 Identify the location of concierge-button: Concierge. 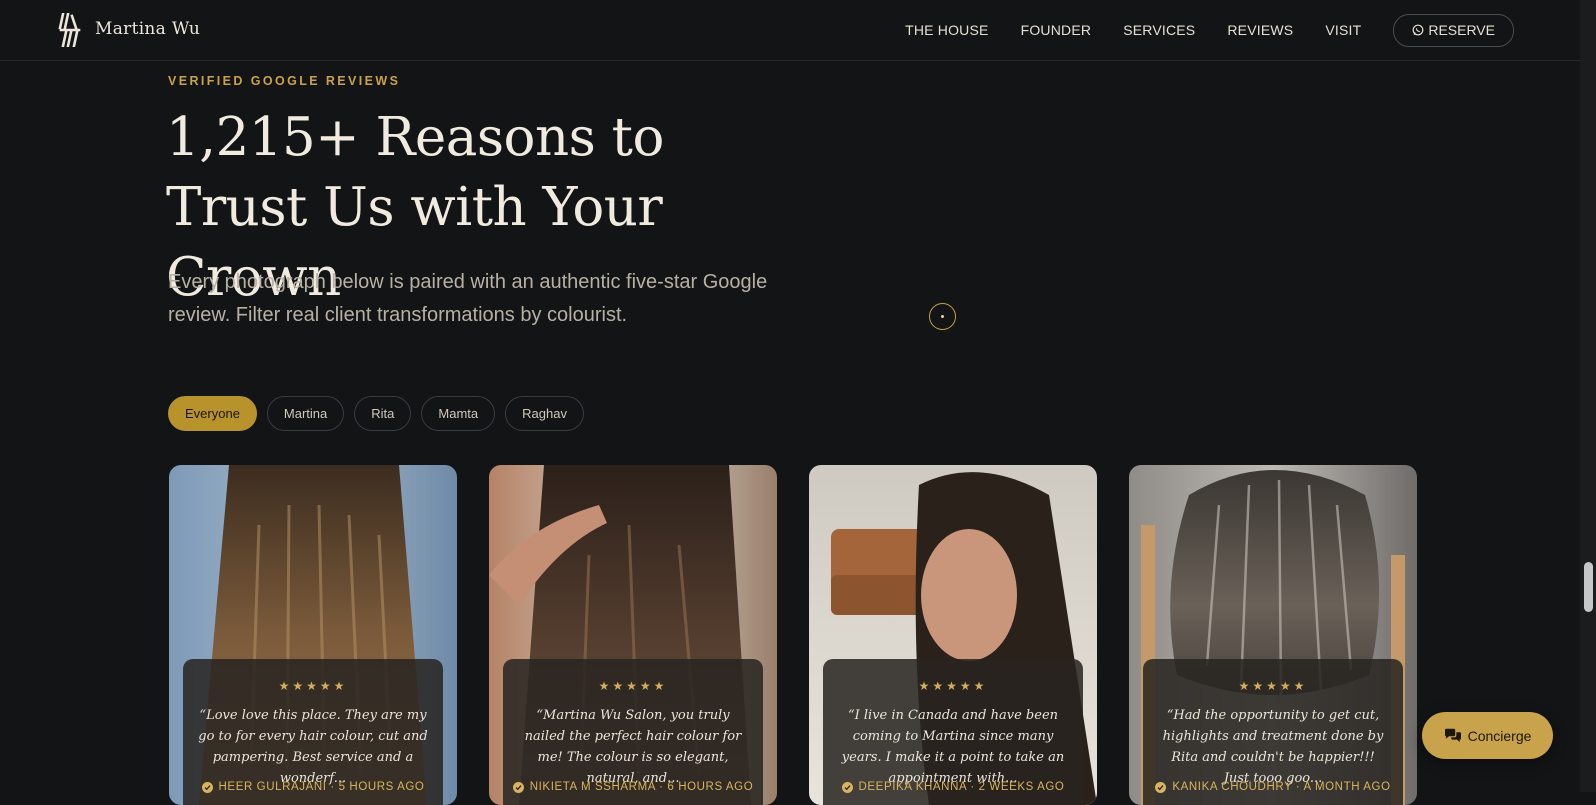
(1487, 735).